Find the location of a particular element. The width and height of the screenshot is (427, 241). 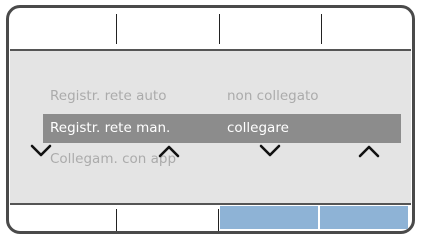

menu-item-collegam-con-app: Collegam. con app is located at coordinates (222, 159).